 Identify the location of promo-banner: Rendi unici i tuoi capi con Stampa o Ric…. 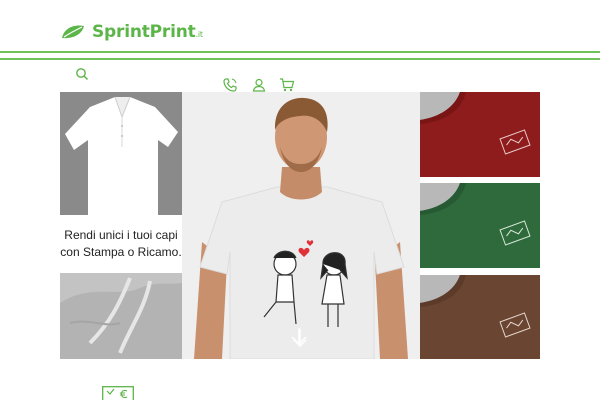
(121, 244).